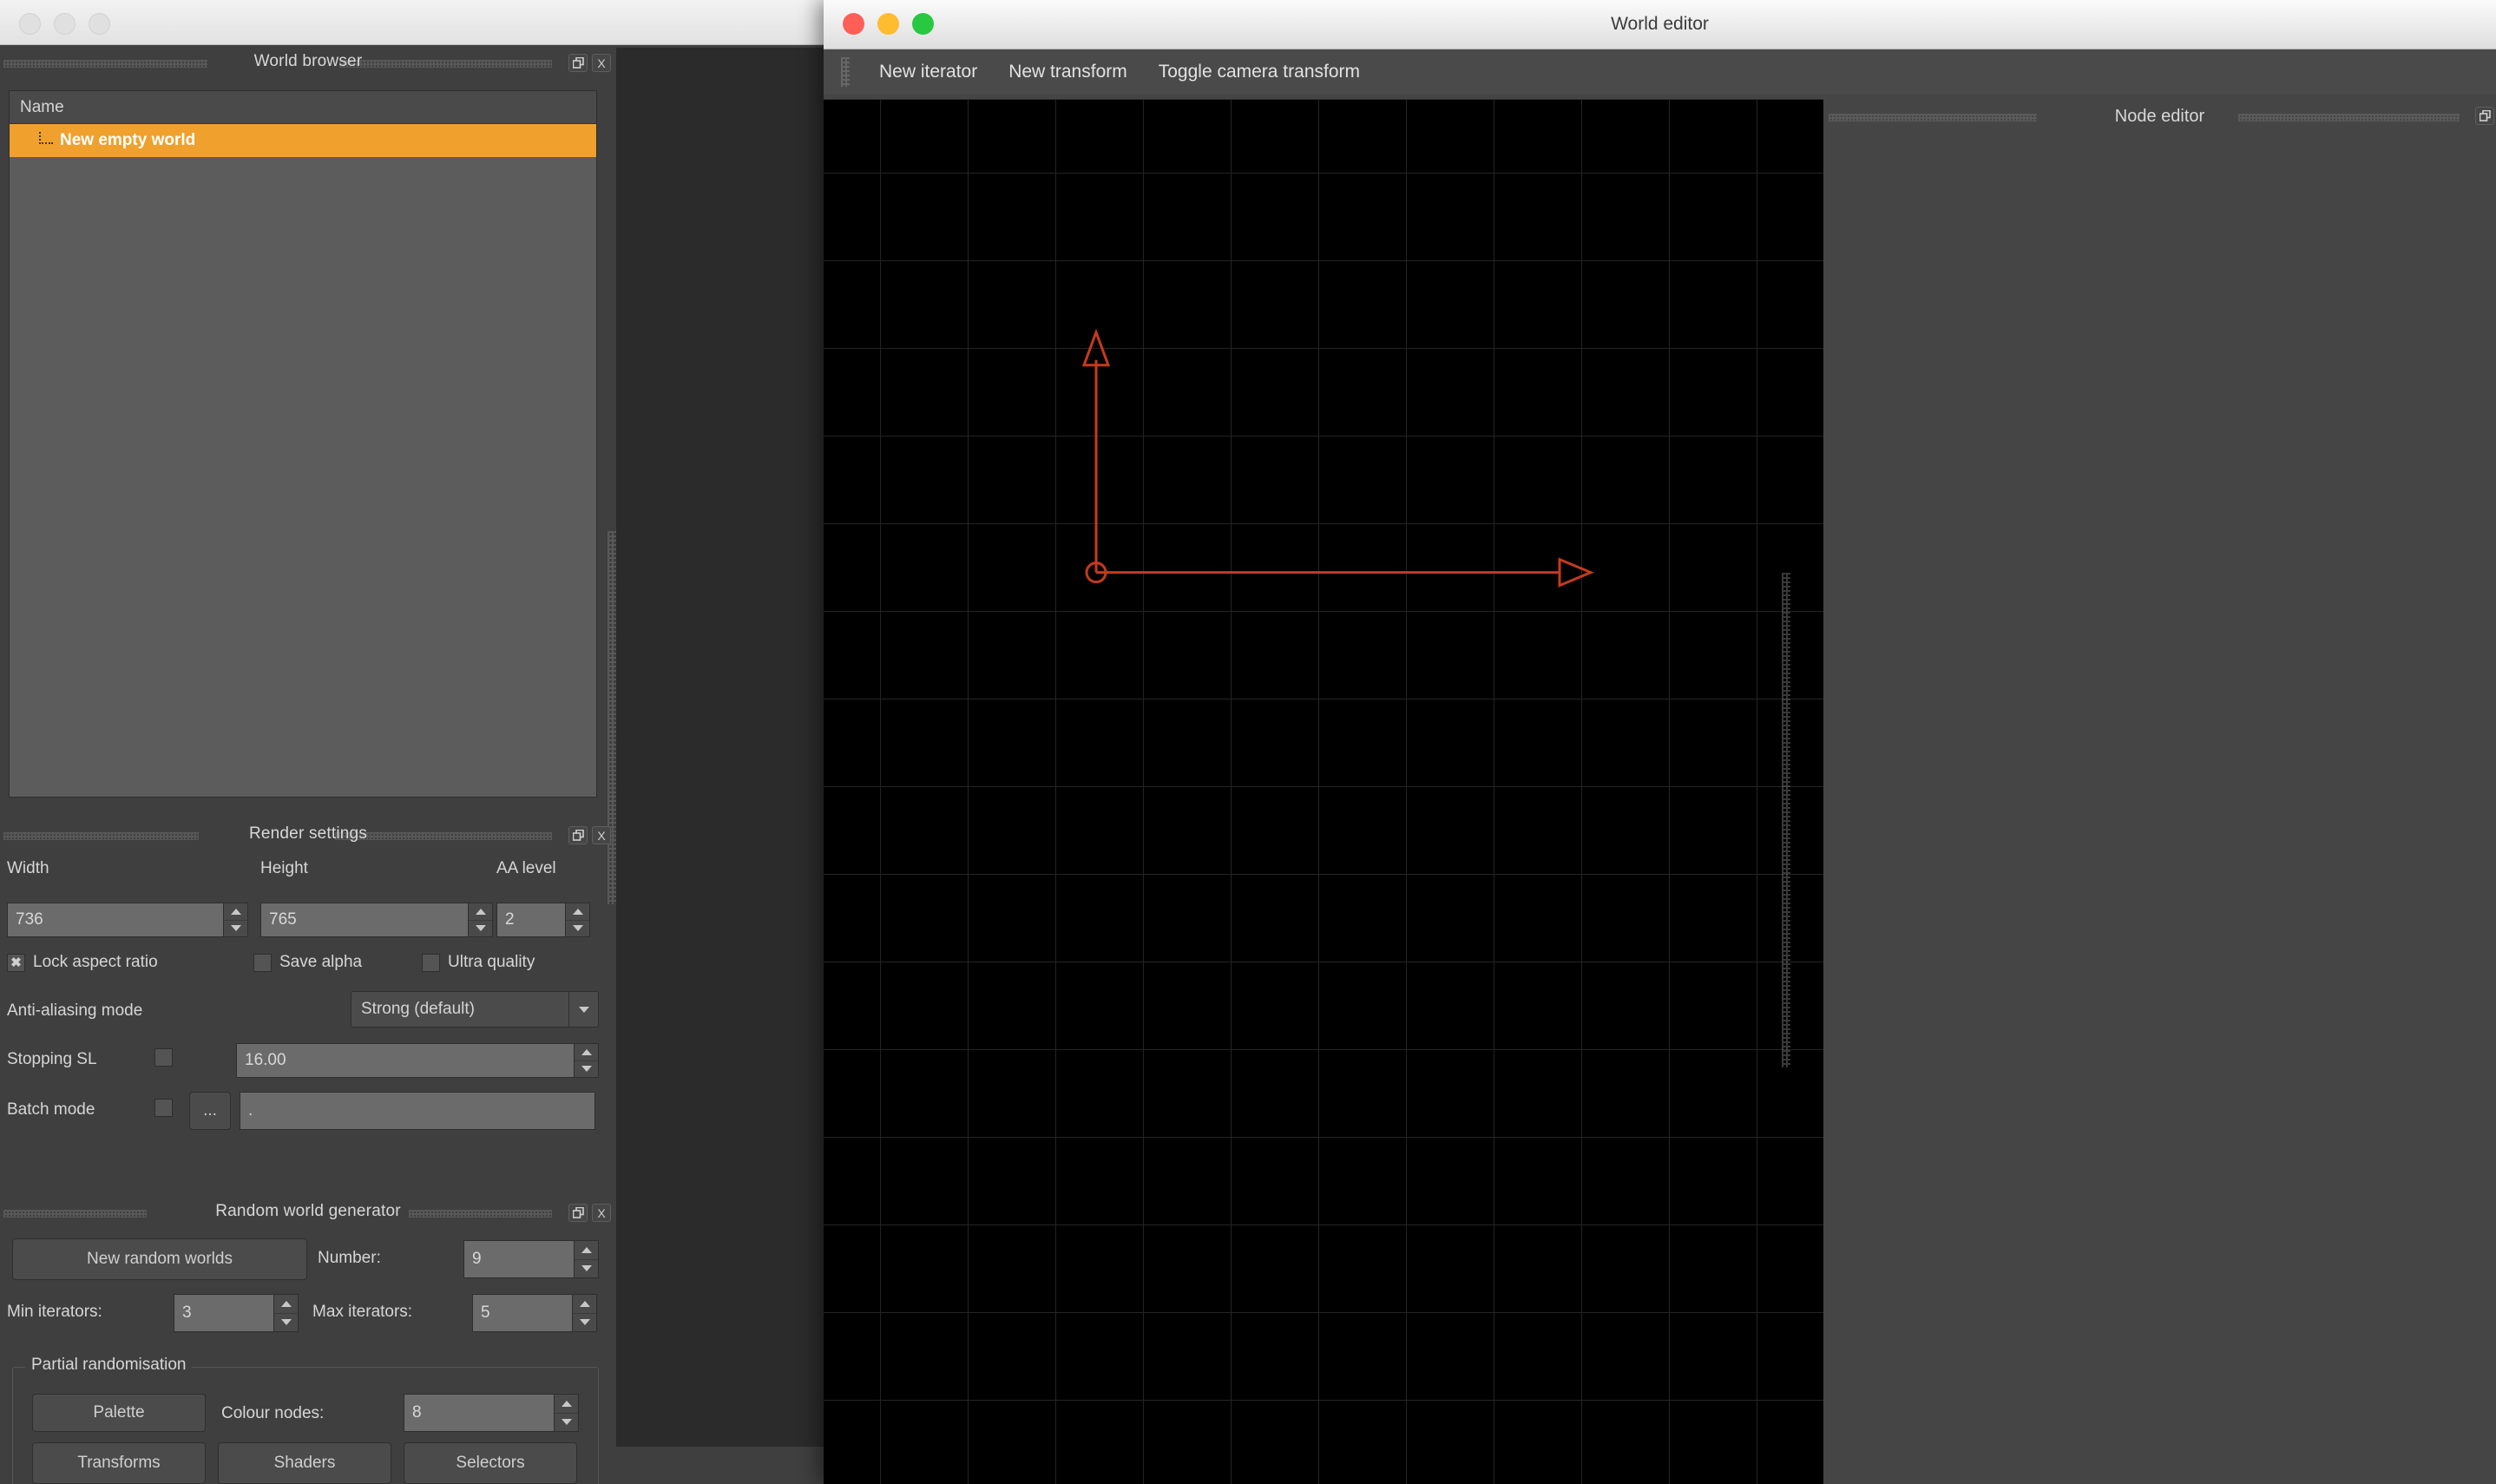  I want to click on palette-button: Palette, so click(119, 1413).